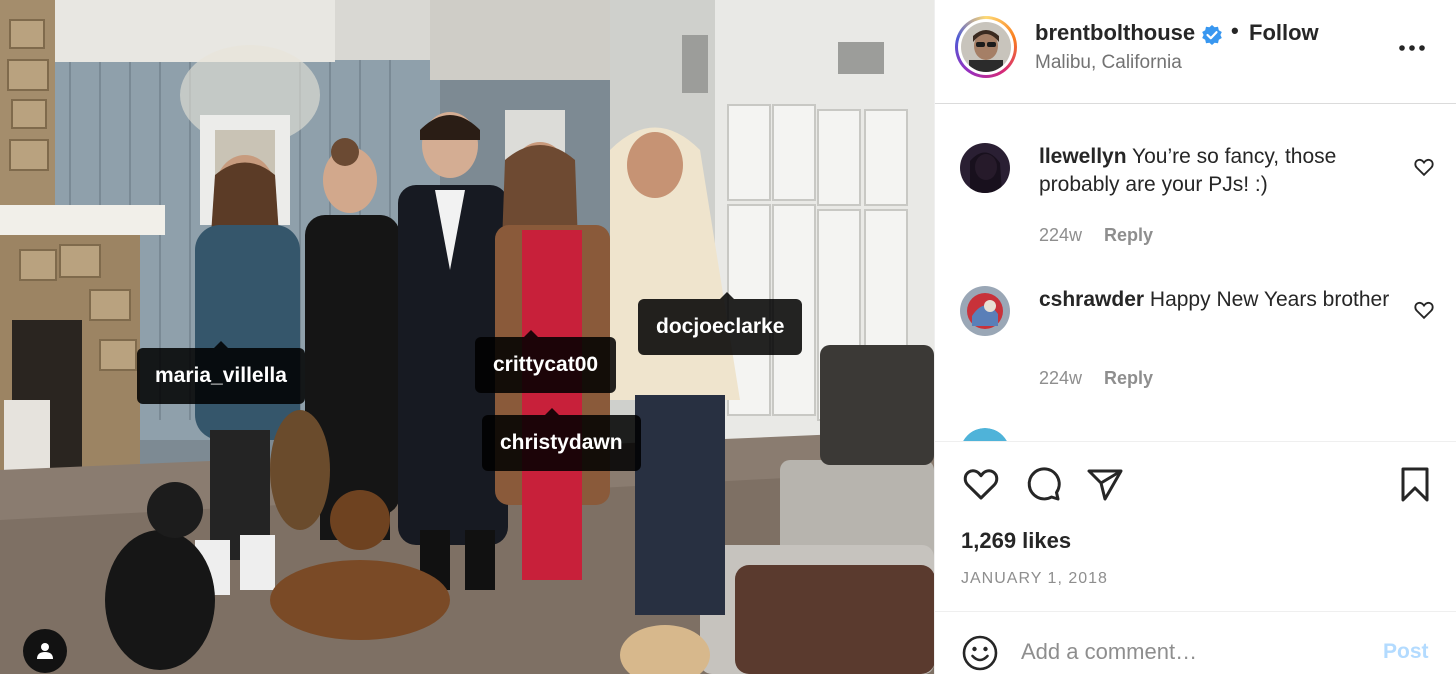 Image resolution: width=1456 pixels, height=674 pixels. I want to click on comment-body: Happy New Years brother, so click(1269, 299).